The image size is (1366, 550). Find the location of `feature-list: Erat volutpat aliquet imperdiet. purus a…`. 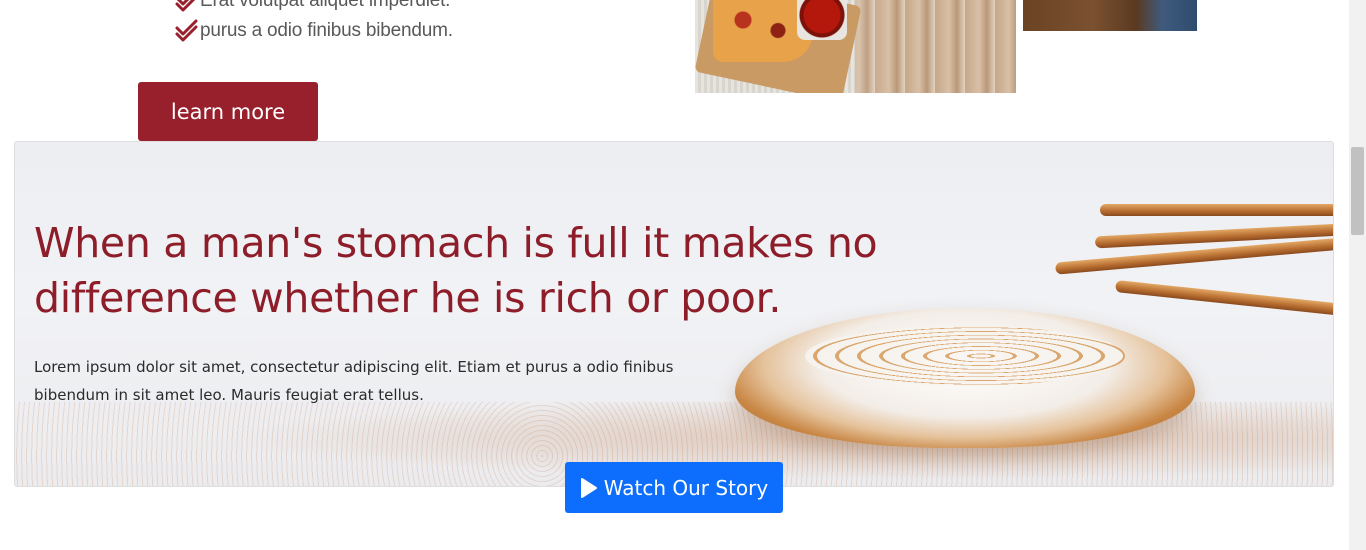

feature-list: Erat volutpat aliquet imperdiet. purus a… is located at coordinates (313, 23).